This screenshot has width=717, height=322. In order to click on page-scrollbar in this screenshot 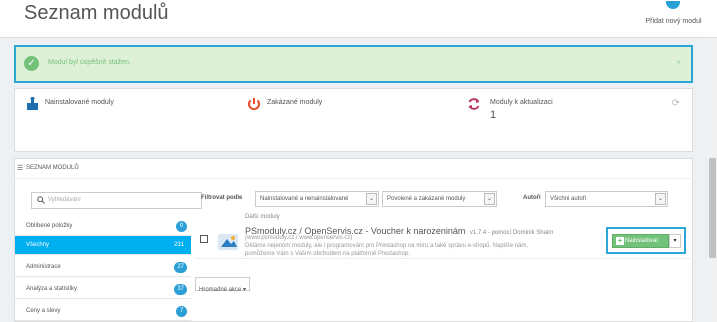, I will do `click(712, 180)`.